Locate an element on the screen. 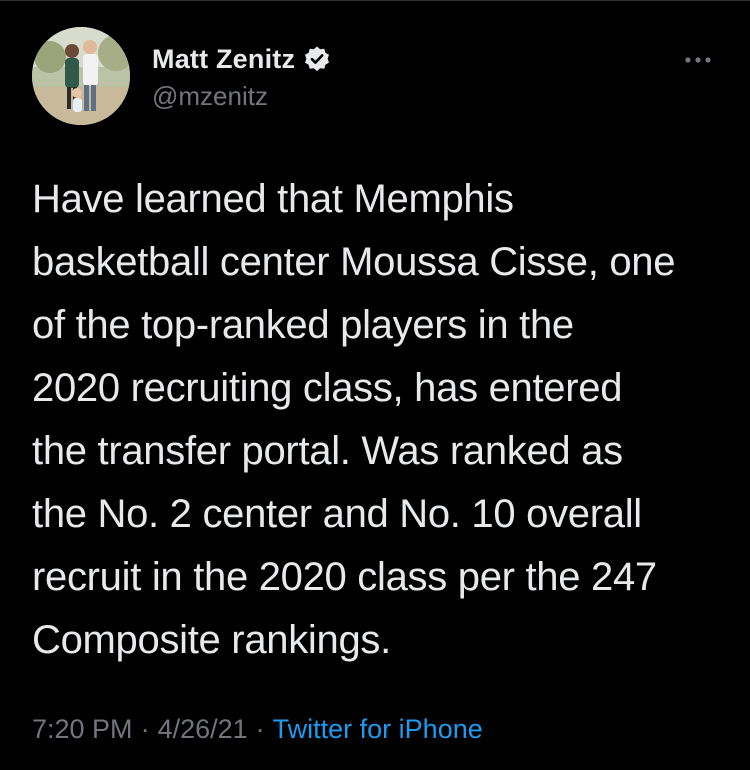 The image size is (750, 770). author-row: Matt Zenitz is located at coordinates (241, 59).